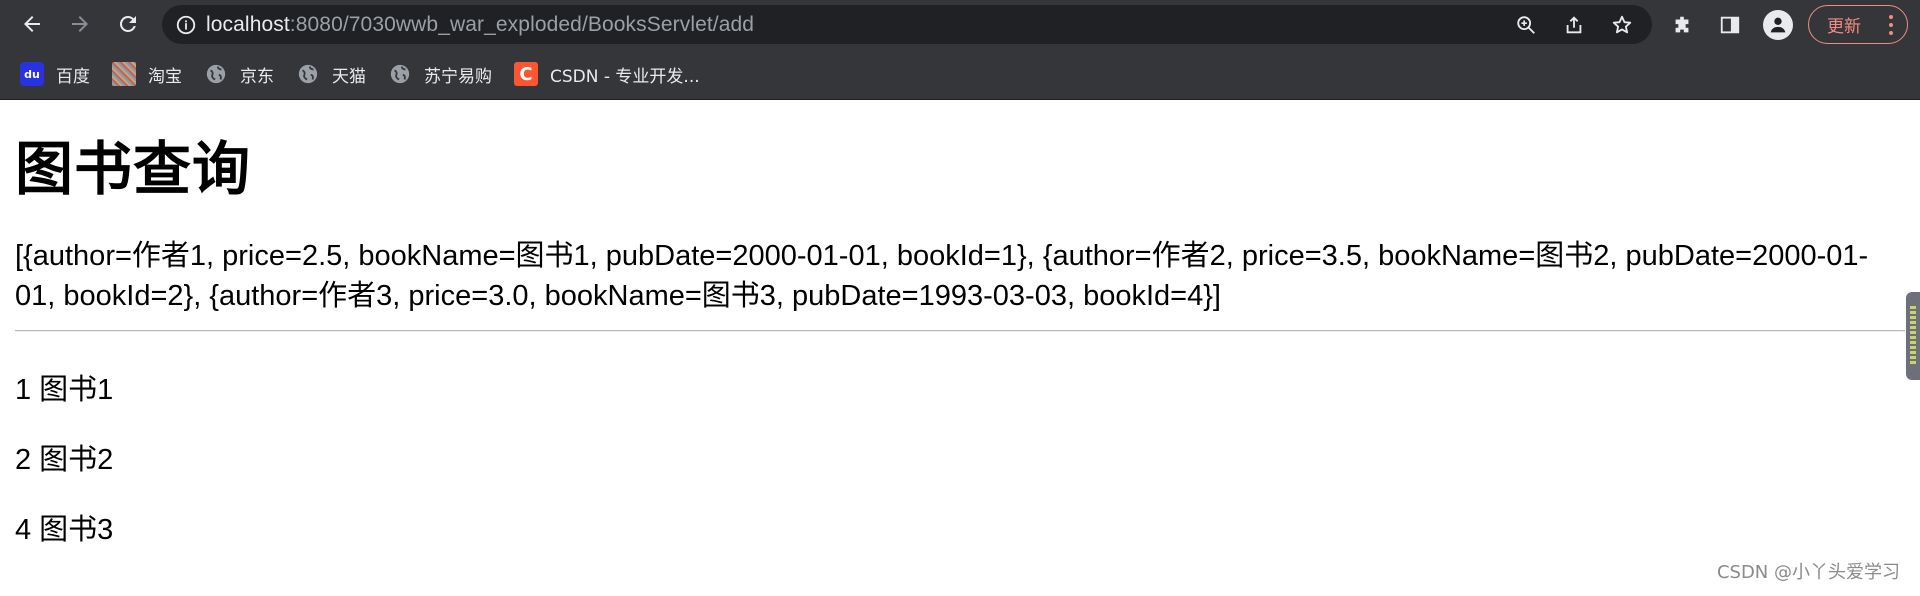  Describe the element at coordinates (1844, 27) in the screenshot. I see `update-label: 更新` at that location.